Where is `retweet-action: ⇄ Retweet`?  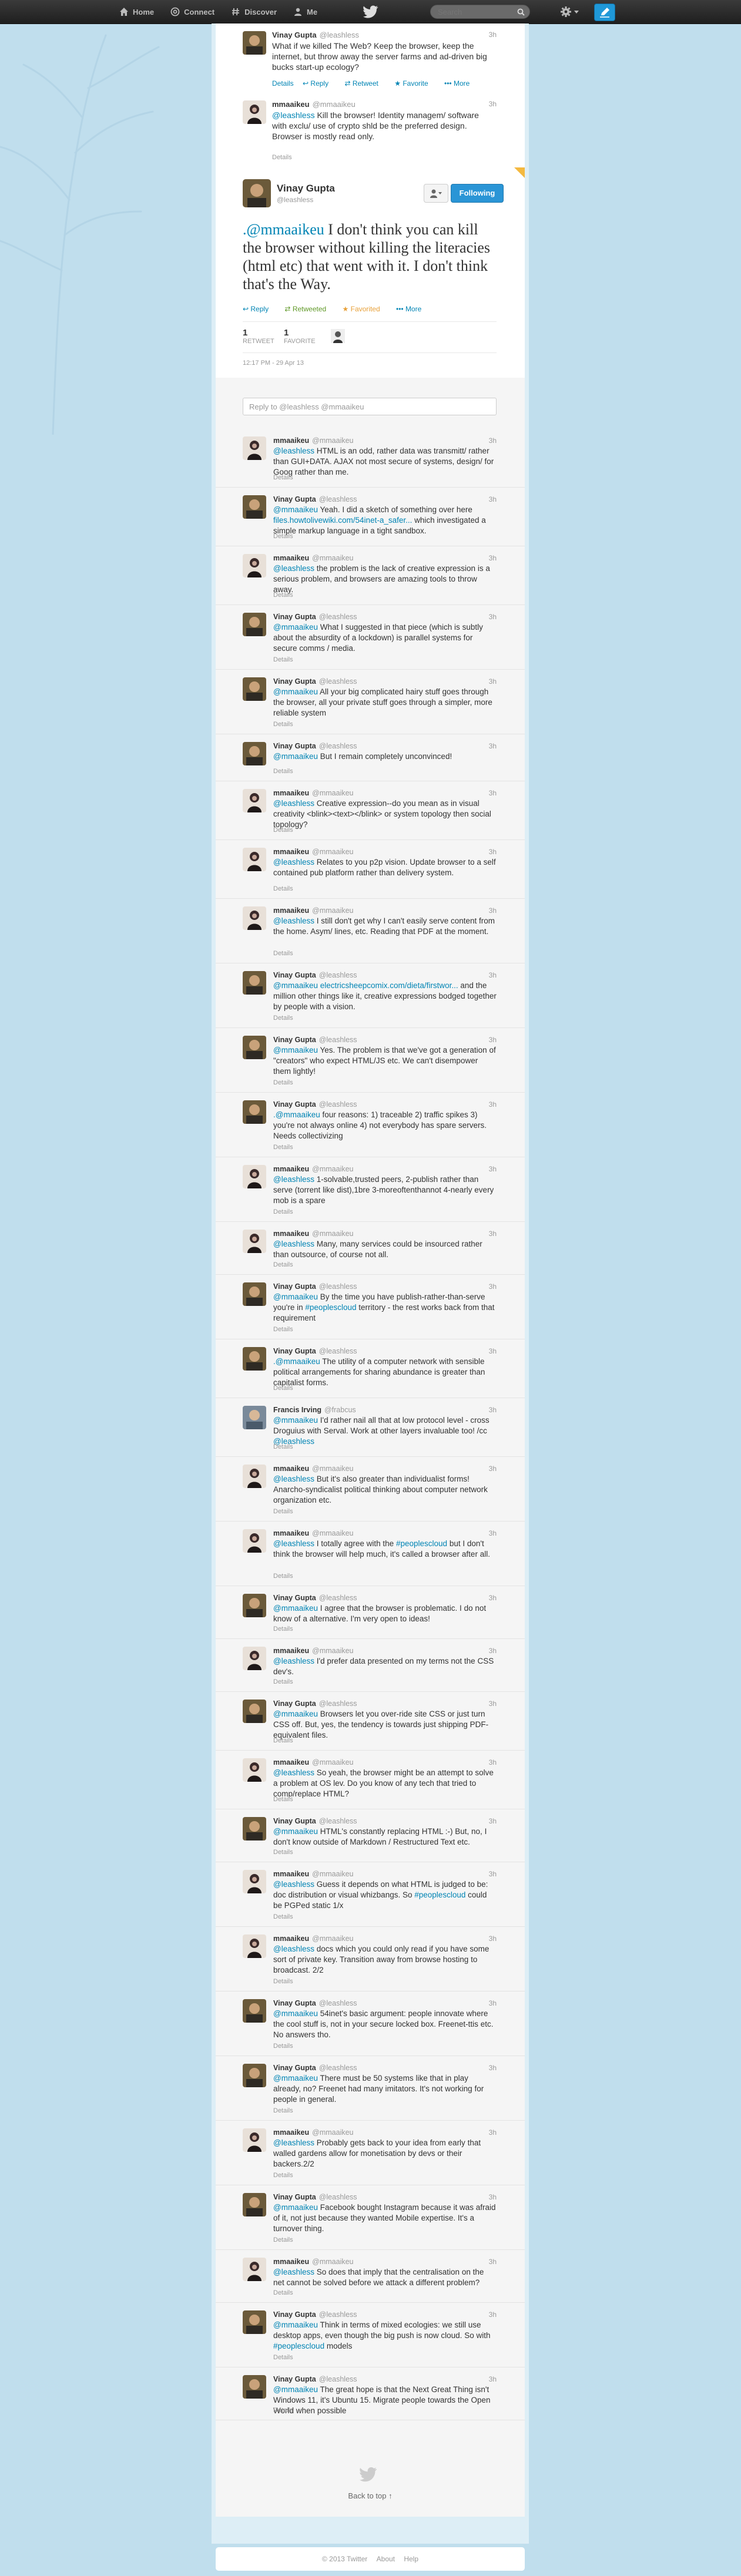 retweet-action: ⇄ Retweet is located at coordinates (364, 83).